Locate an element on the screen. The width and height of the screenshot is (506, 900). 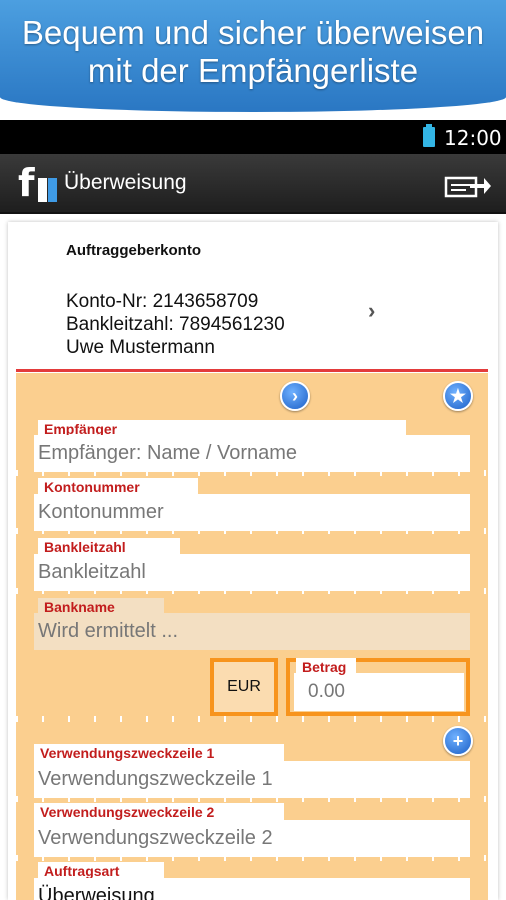
recipient-next-button: › is located at coordinates (295, 396).